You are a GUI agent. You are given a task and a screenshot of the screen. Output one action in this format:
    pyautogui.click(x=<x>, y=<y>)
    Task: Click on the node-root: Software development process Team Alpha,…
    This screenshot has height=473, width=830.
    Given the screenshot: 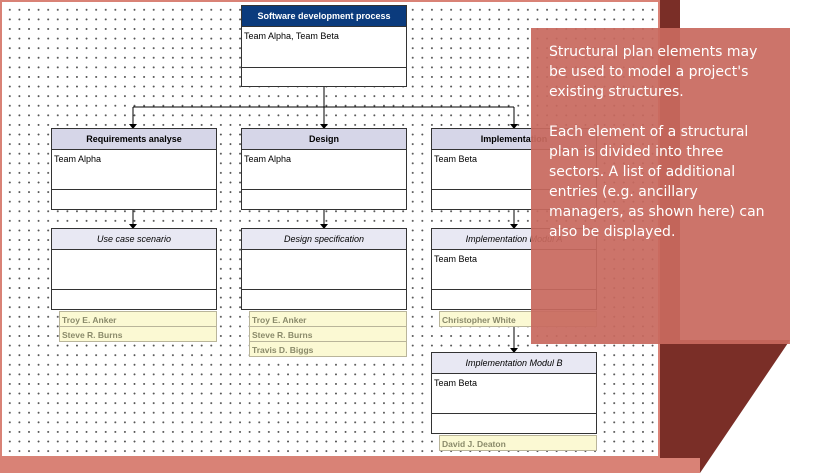 What is the action you would take?
    pyautogui.click(x=324, y=46)
    